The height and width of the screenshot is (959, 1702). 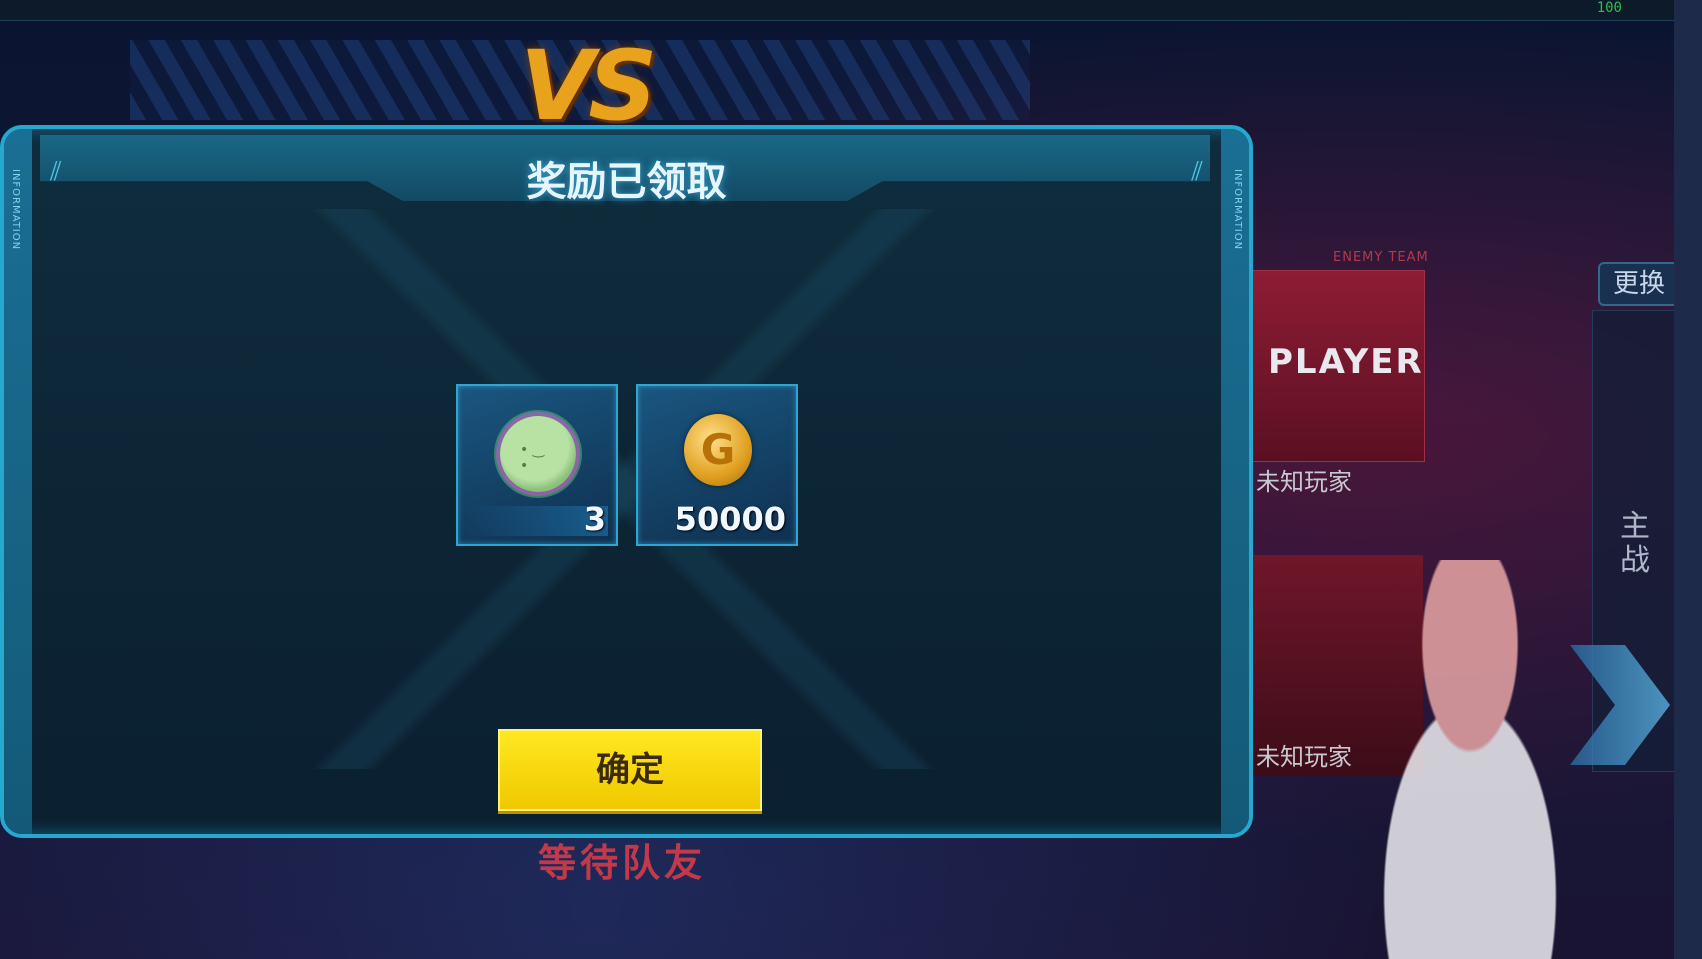 I want to click on change-button: 更换, so click(x=1639, y=284).